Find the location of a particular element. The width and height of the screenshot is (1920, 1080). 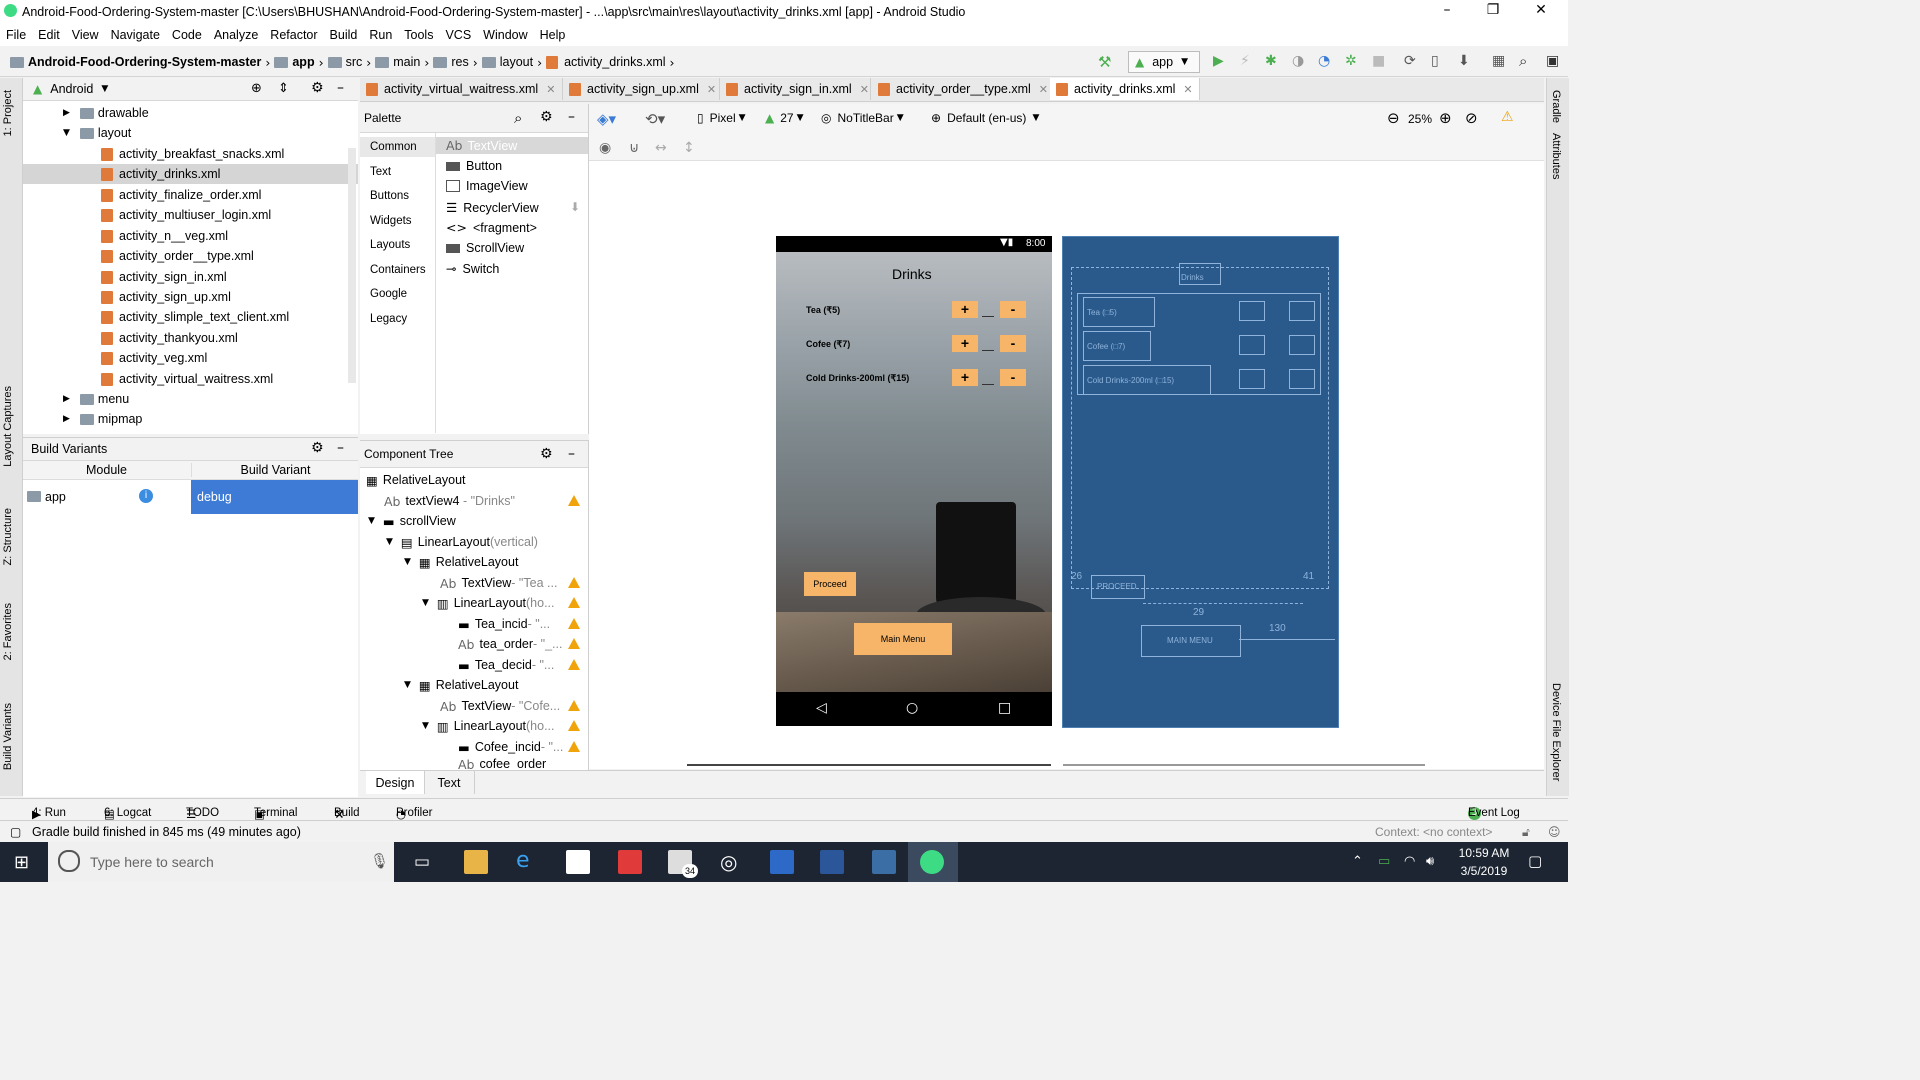

tree-folder-mipmap: ▶ mipmap is located at coordinates (102, 419).